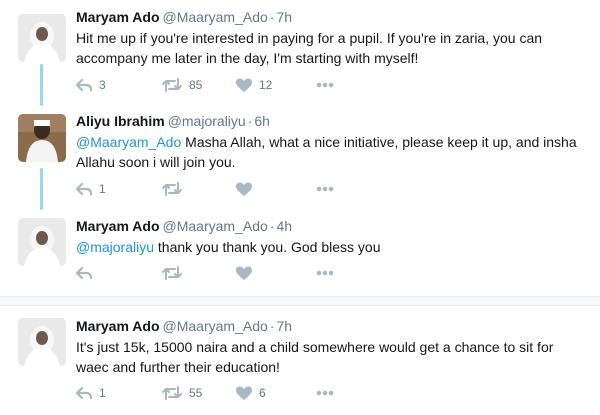 This screenshot has height=415, width=600. I want to click on conversation-separator, so click(300, 301).